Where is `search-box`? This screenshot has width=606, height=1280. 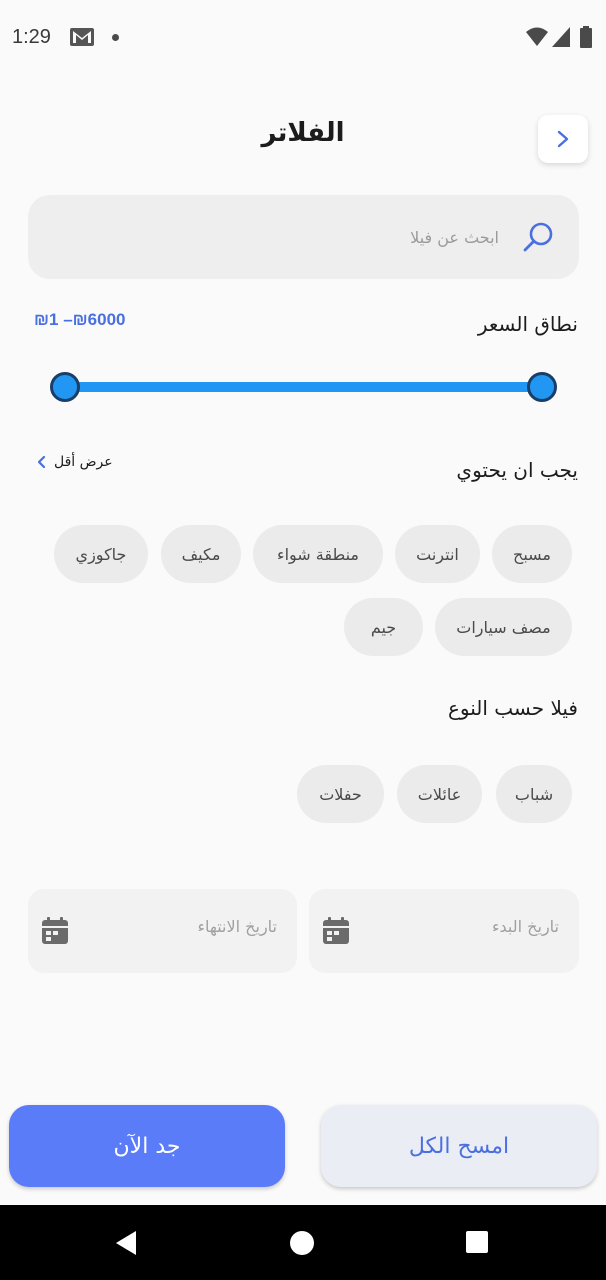 search-box is located at coordinates (303, 237).